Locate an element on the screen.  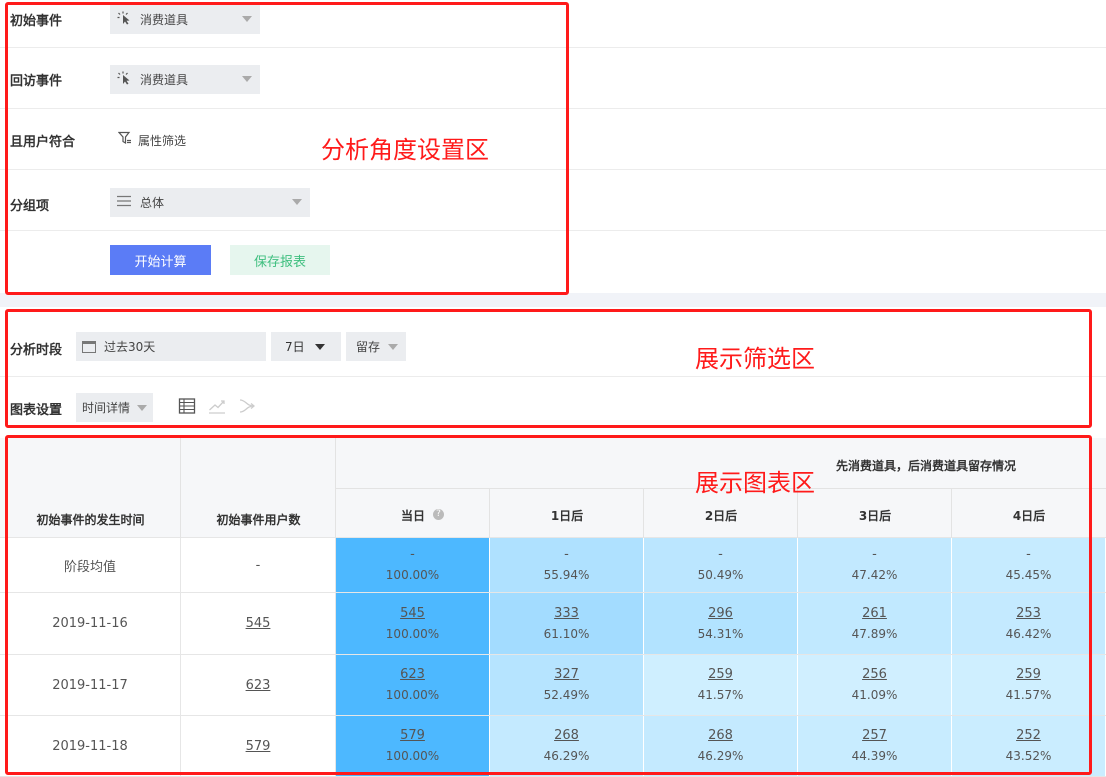
date-range-picker: 过去30天 is located at coordinates (171, 346).